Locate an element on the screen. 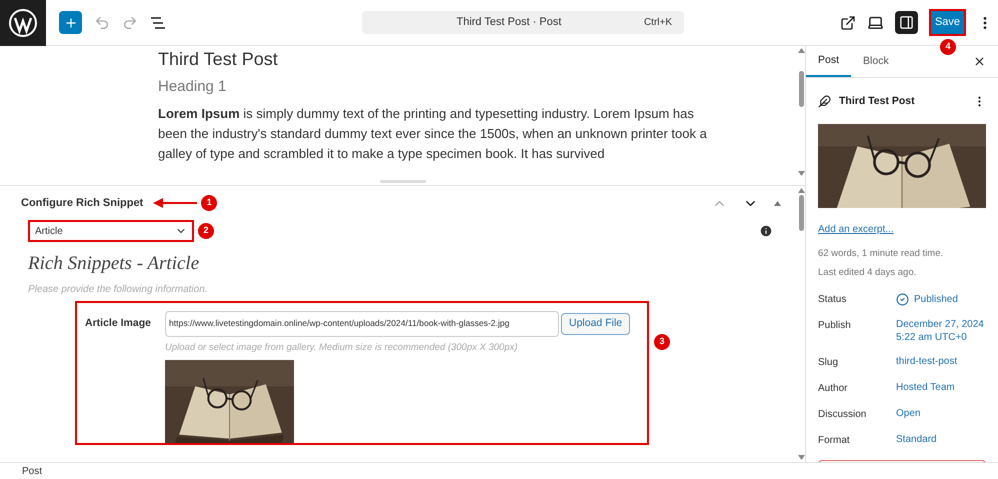  wordpress-logo is located at coordinates (23, 23).